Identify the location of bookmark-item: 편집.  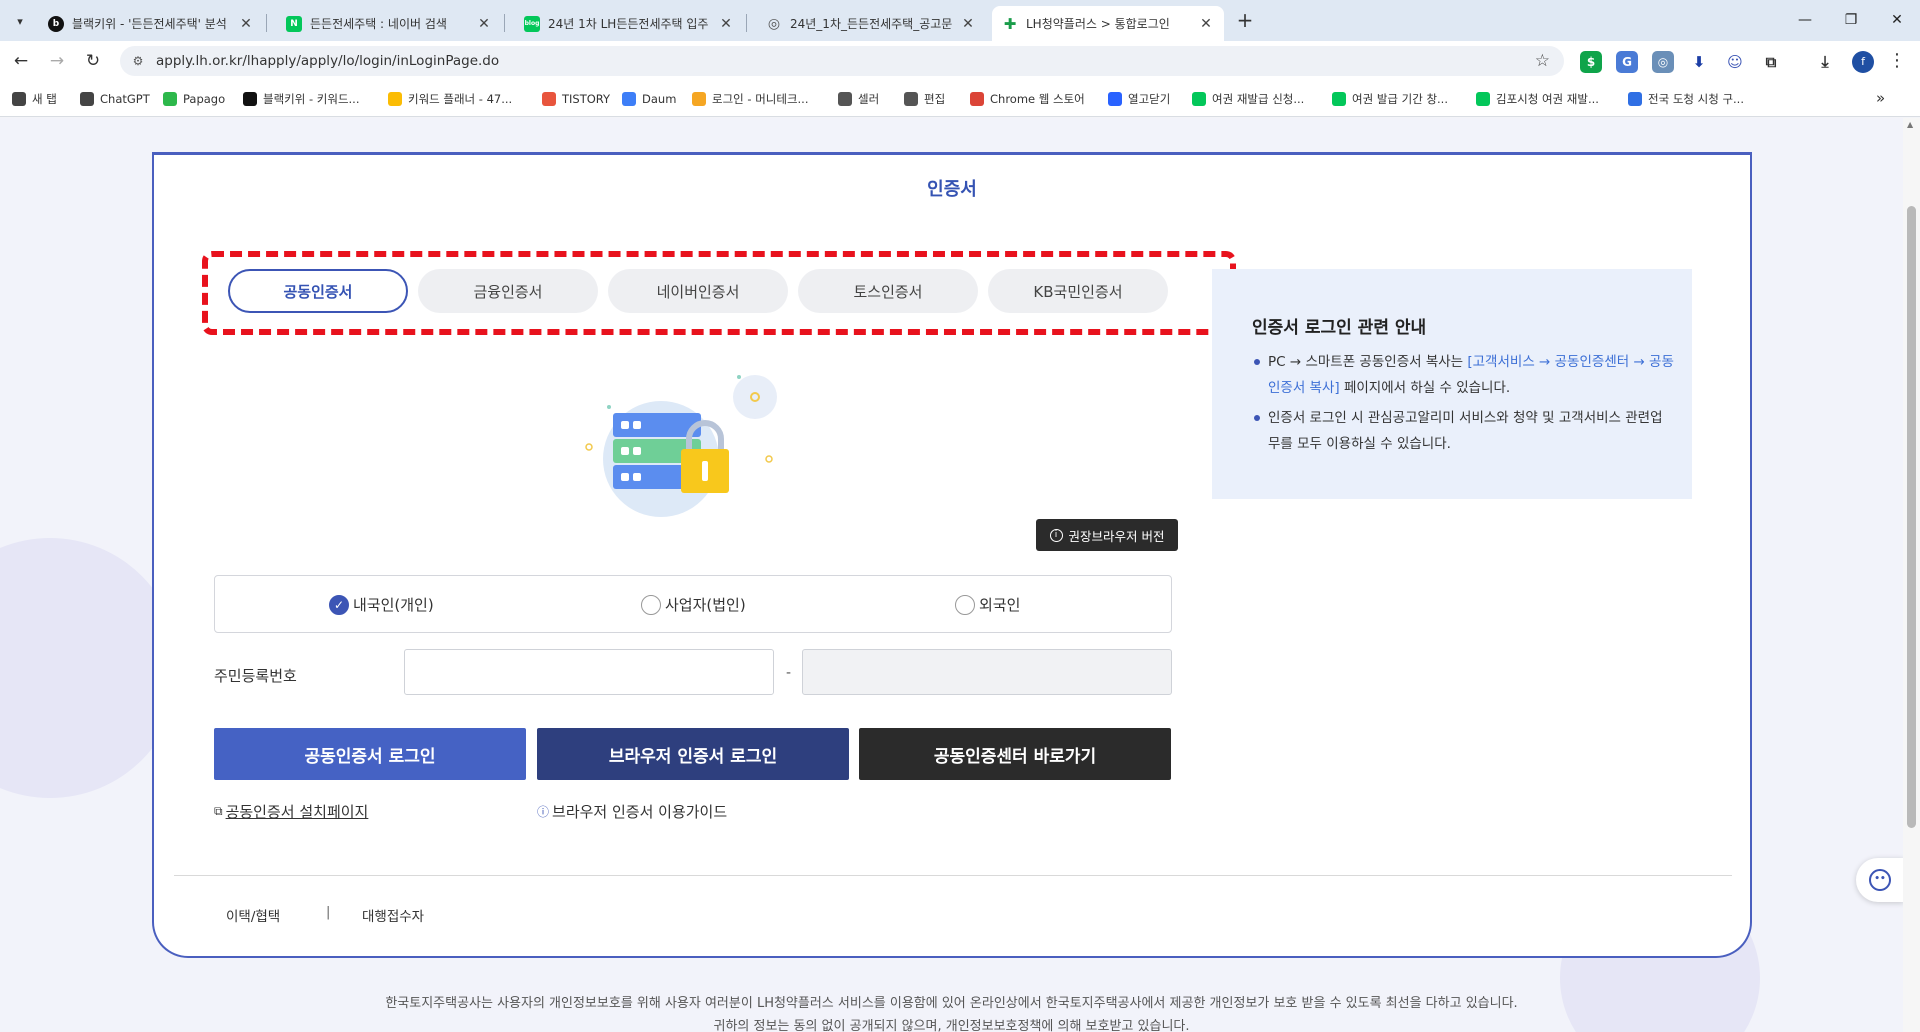
(924, 99).